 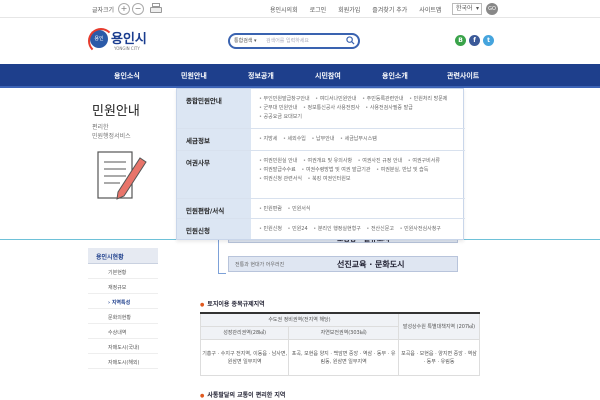 I want to click on diagram-left-text: 전통과 현대가 어우러진, so click(x=260, y=265).